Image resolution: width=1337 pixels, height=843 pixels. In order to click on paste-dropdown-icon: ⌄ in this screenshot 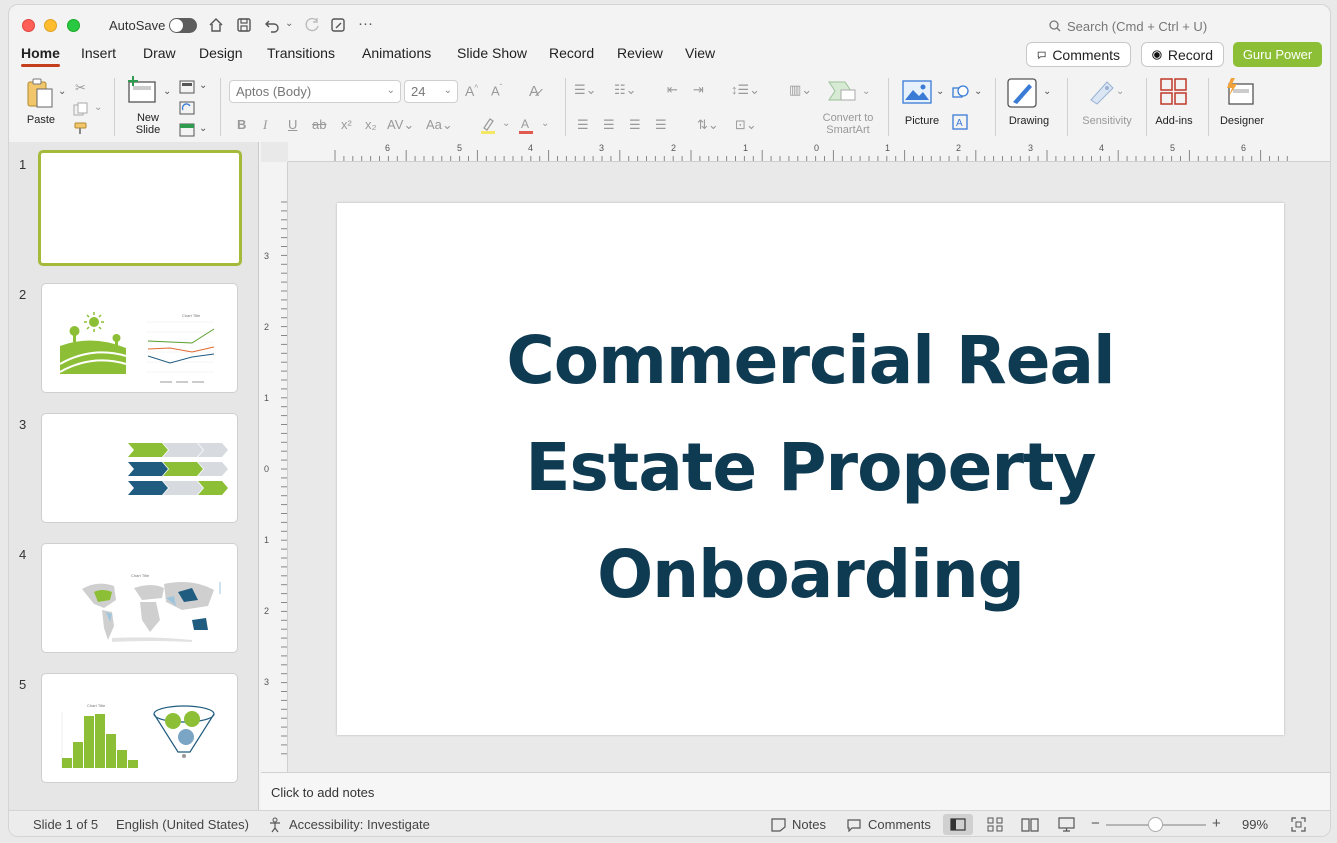, I will do `click(62, 91)`.